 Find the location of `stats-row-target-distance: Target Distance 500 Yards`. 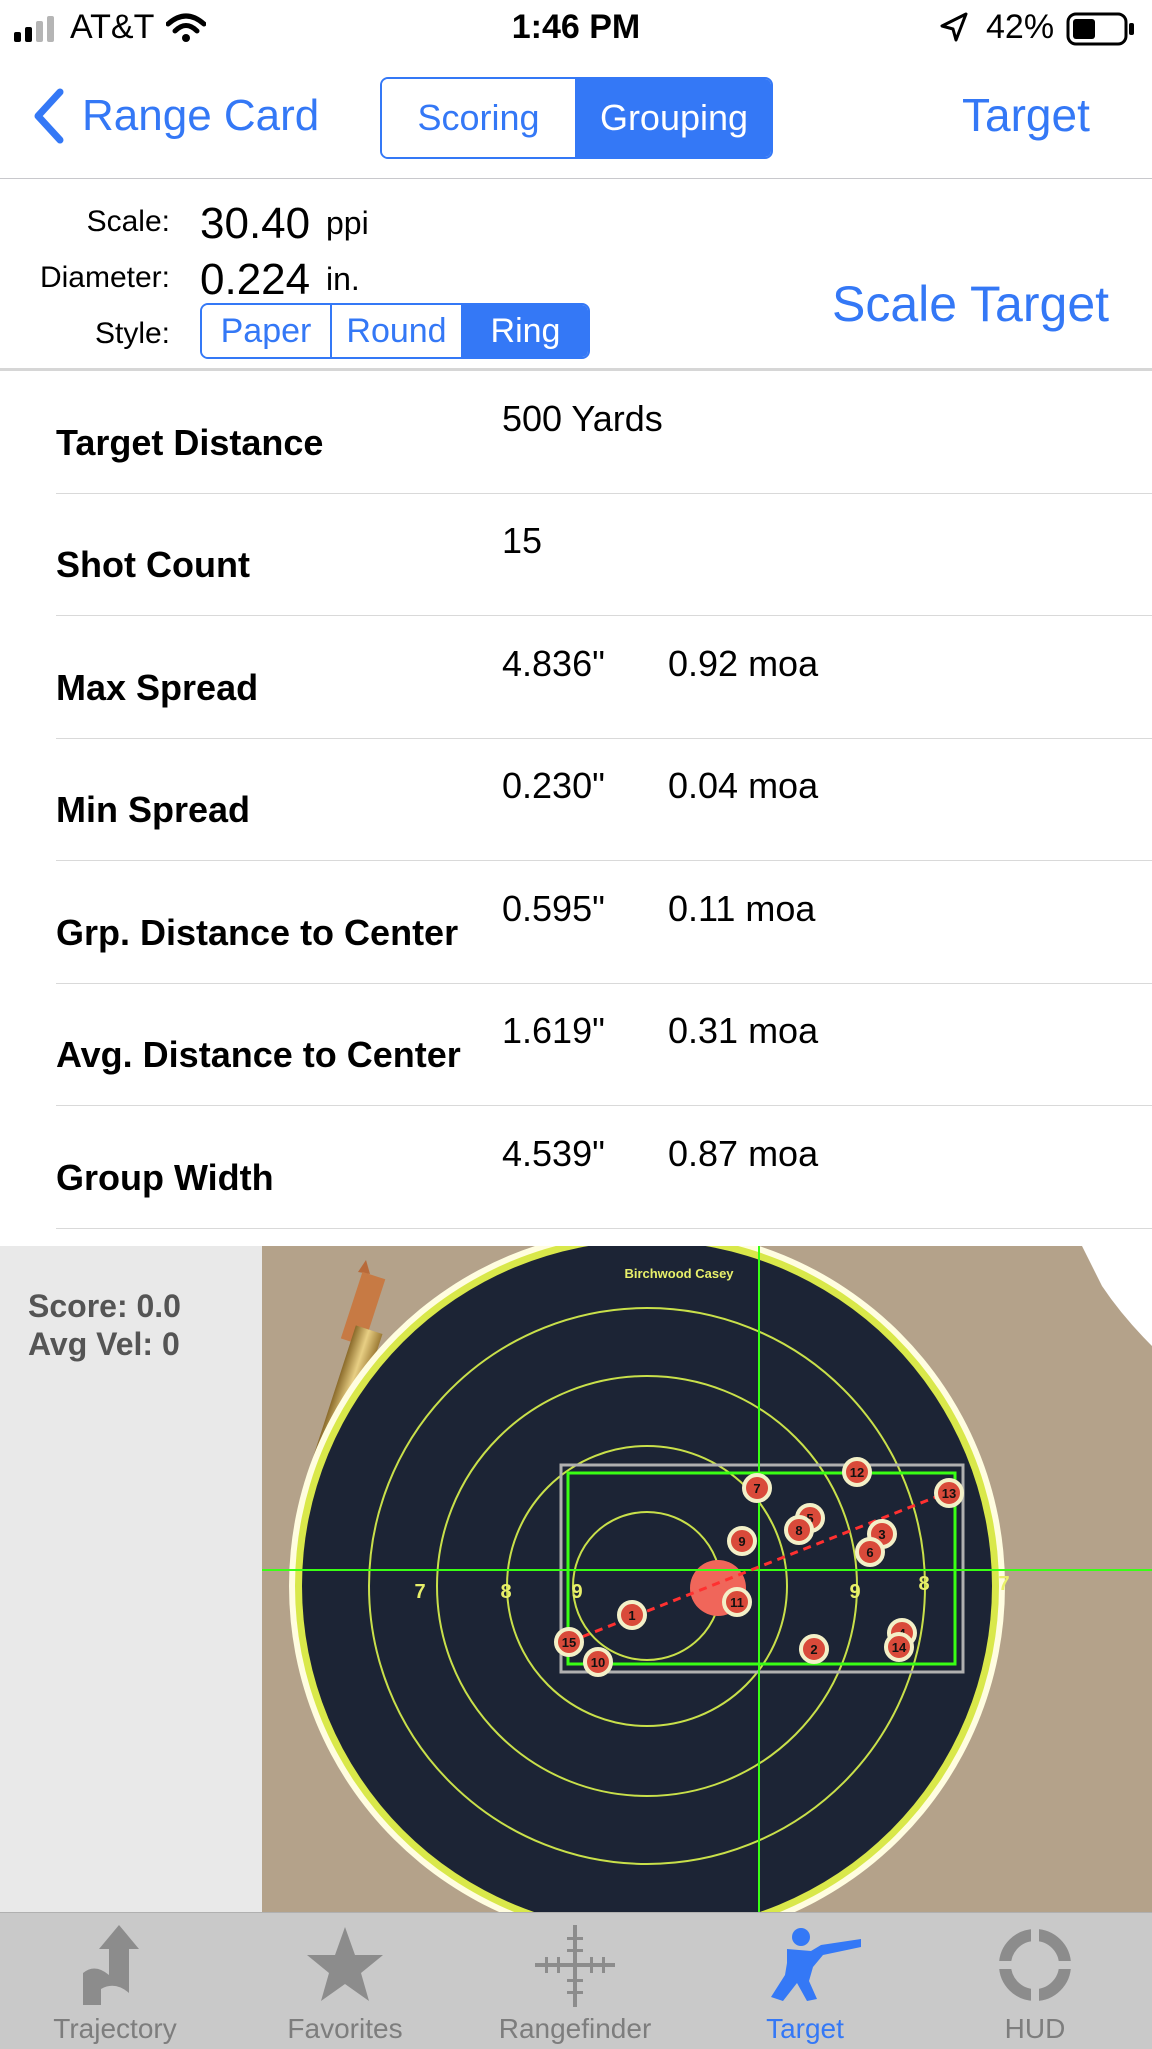

stats-row-target-distance: Target Distance 500 Yards is located at coordinates (604, 433).